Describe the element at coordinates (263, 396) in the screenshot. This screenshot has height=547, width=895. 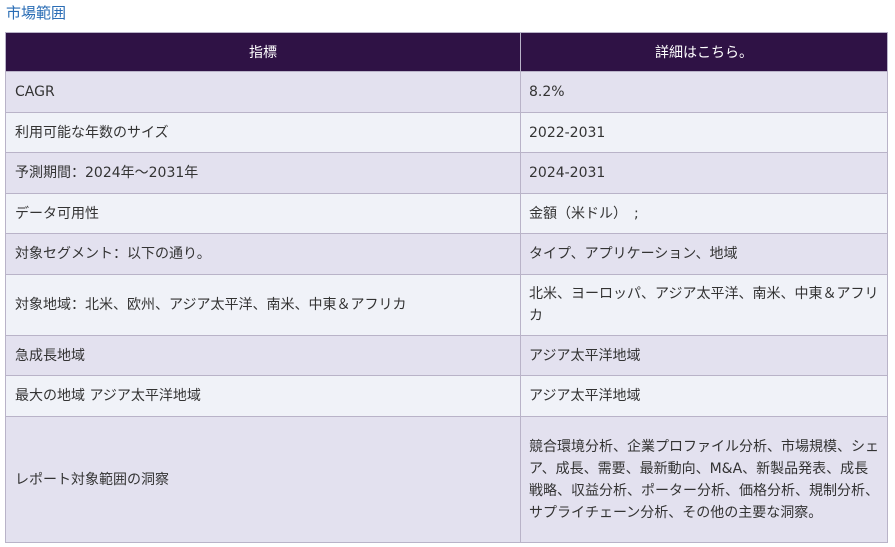
I see `row-key: 最大の地域 アジア太平洋地域` at that location.